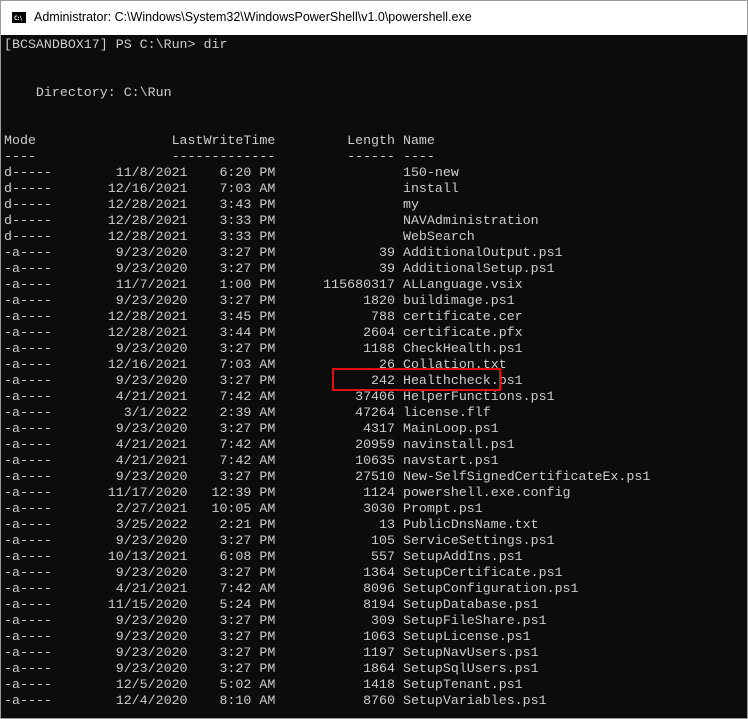  I want to click on directory-line: Directory: C:\Run, so click(88, 92).